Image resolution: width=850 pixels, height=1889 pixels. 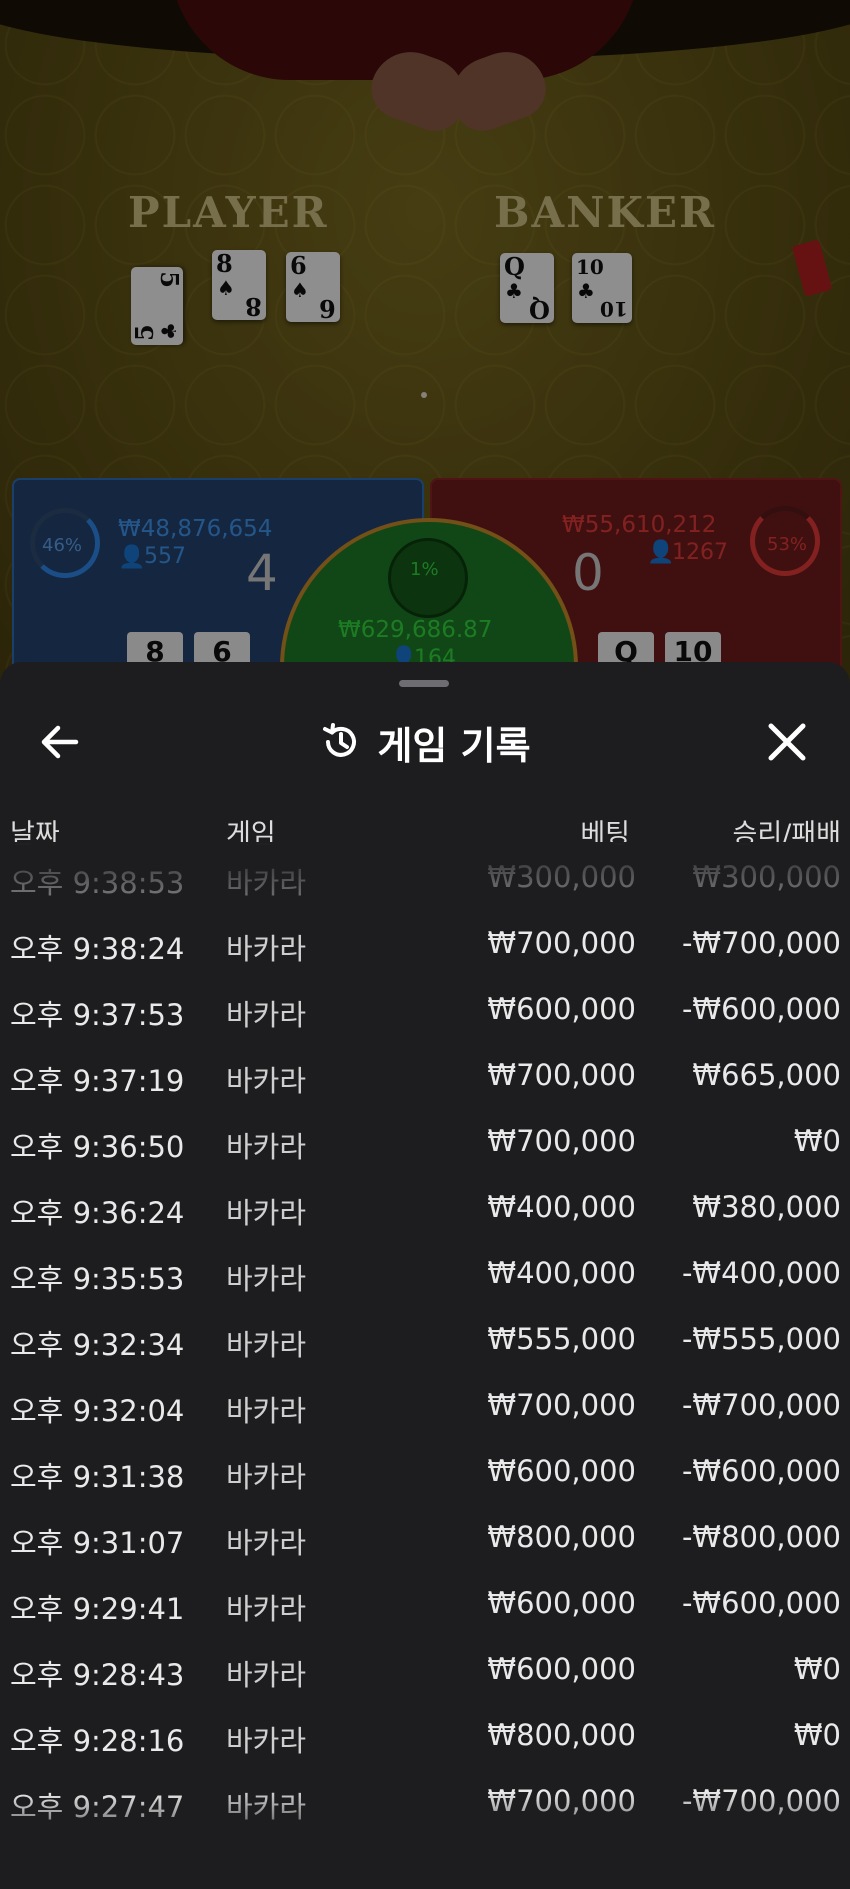 I want to click on history-row: 오후 9:36:24 바카라 ₩400,000 ₩380,000, so click(x=425, y=1205).